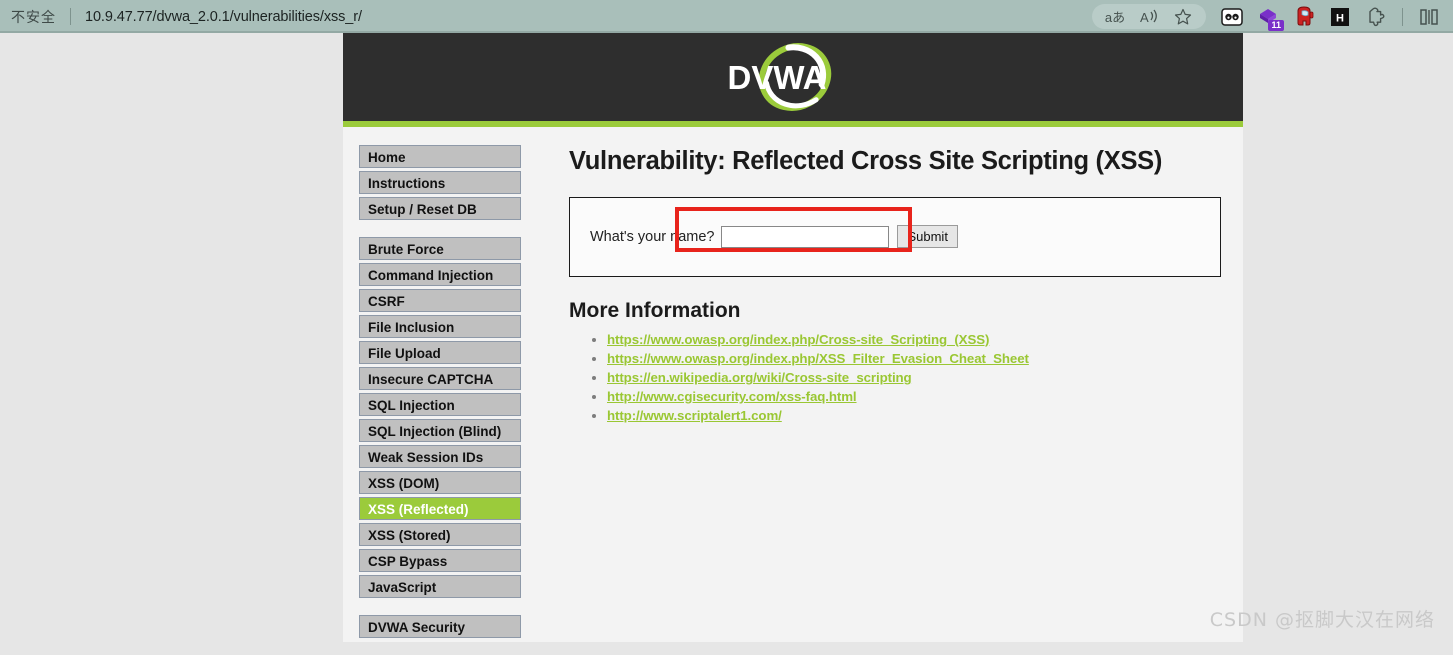 This screenshot has width=1453, height=655. I want to click on sidebar-item-brute-force: Brute Force, so click(440, 248).